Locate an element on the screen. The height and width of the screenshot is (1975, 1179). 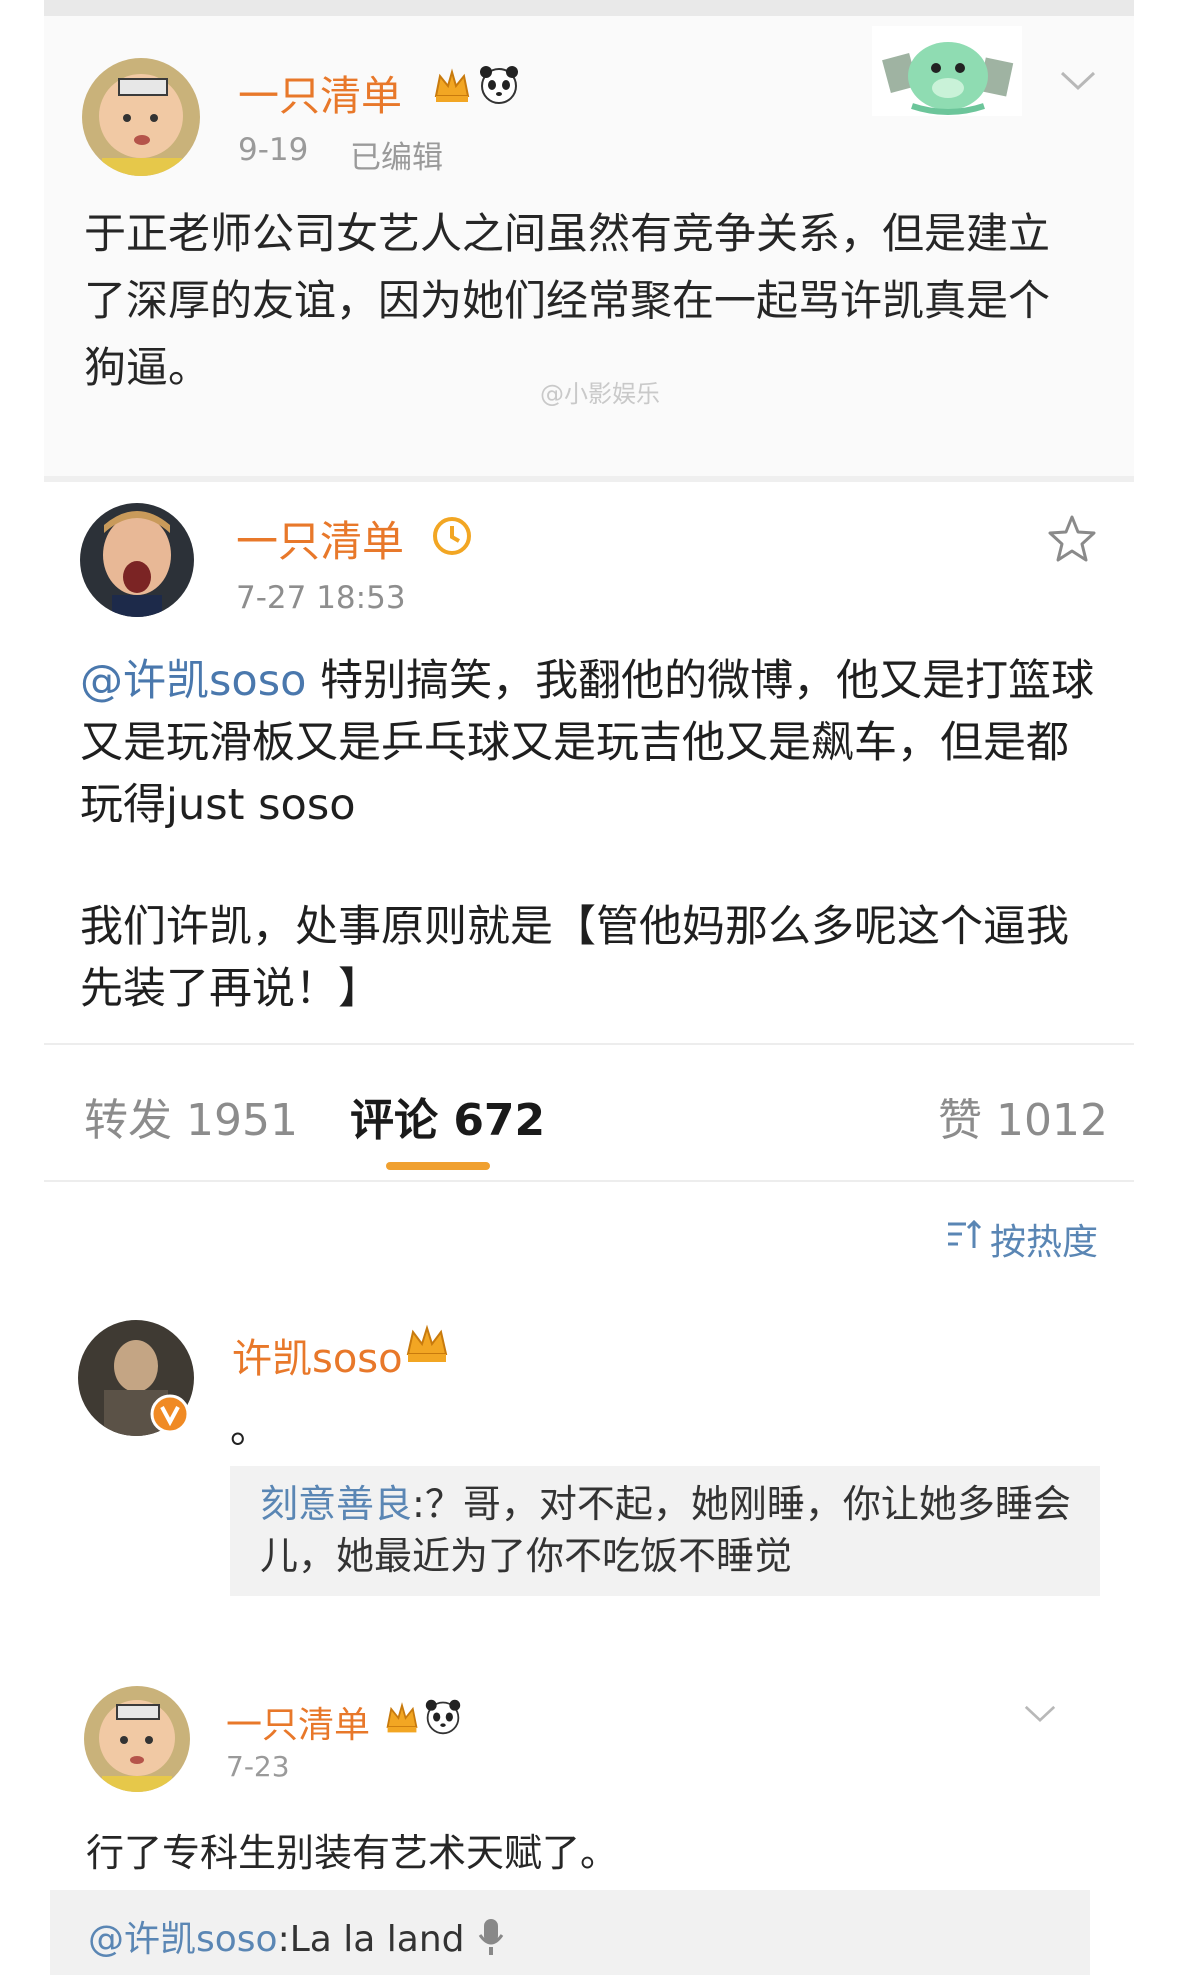
reply-text: 刻意善良:？哥，对不起，她刚睡，你让她多睡会儿，她最近为了你不吃饭不睡觉 is located at coordinates (670, 1534).